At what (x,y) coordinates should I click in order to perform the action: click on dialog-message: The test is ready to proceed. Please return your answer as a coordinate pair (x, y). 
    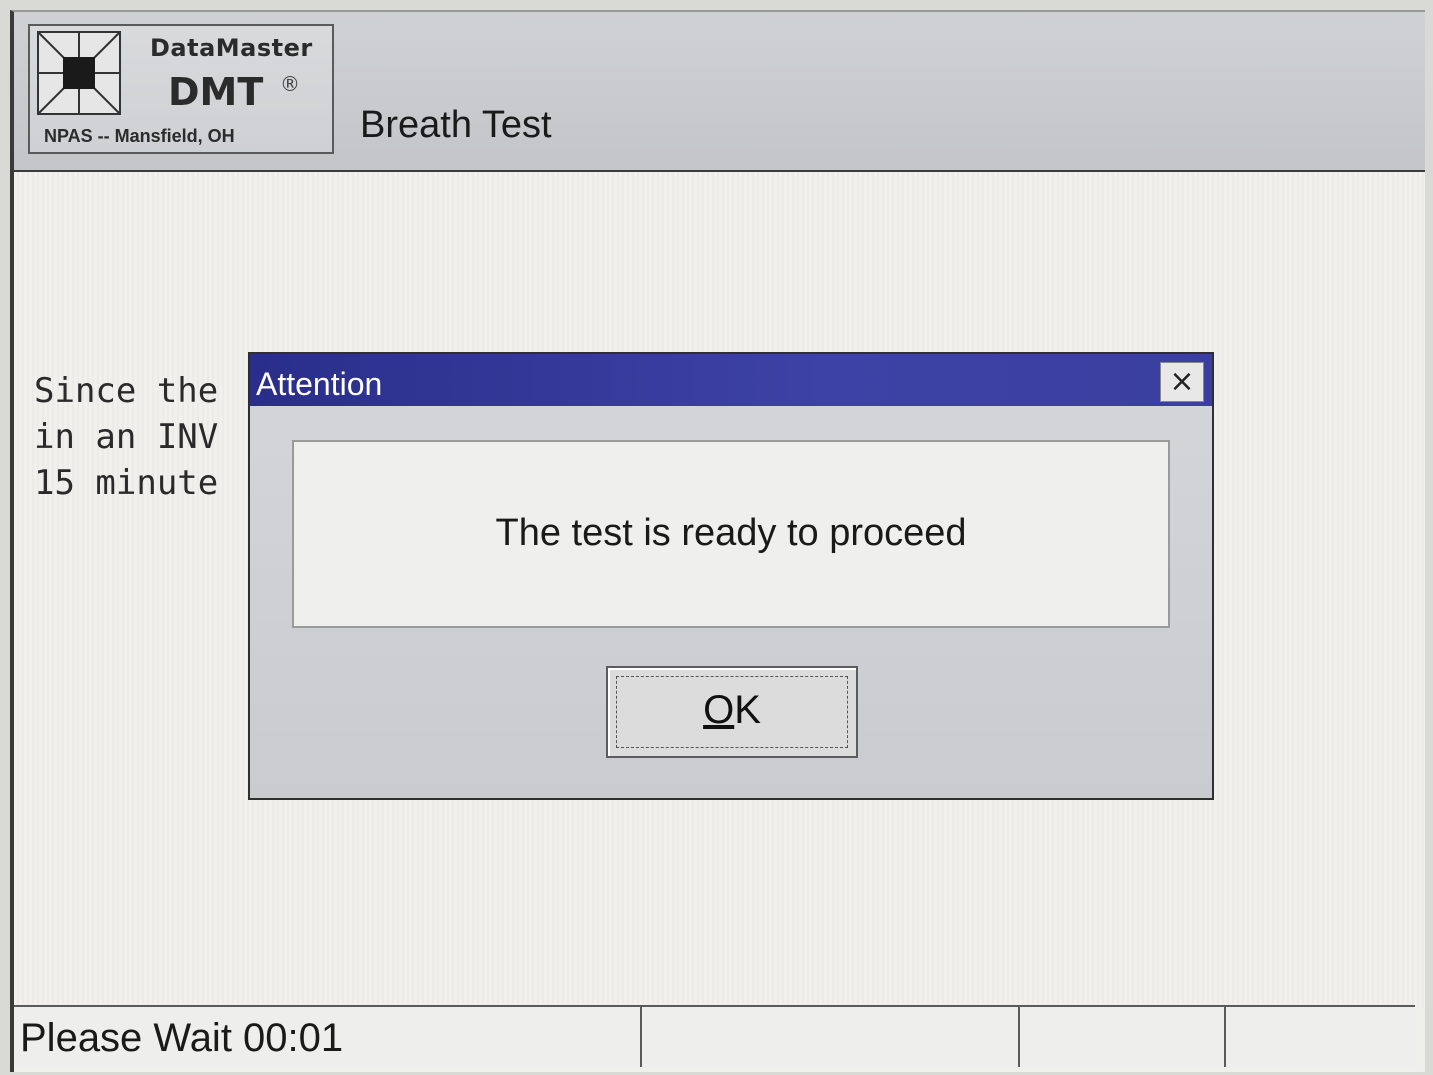
    Looking at the image, I should click on (731, 533).